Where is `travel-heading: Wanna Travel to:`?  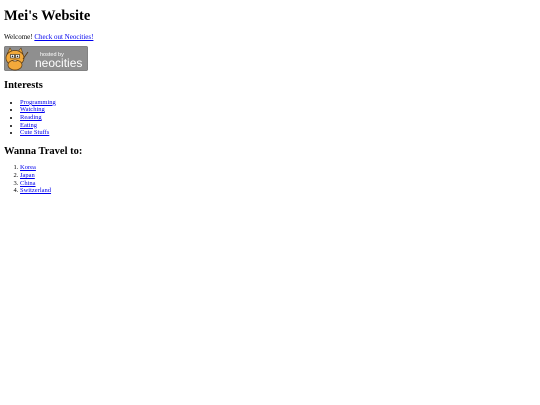 travel-heading: Wanna Travel to: is located at coordinates (43, 151).